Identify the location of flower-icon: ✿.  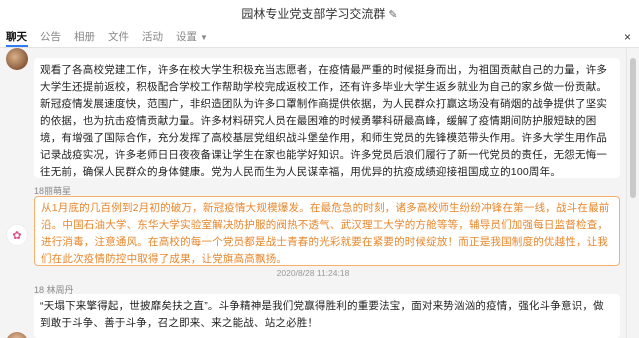
(17, 235).